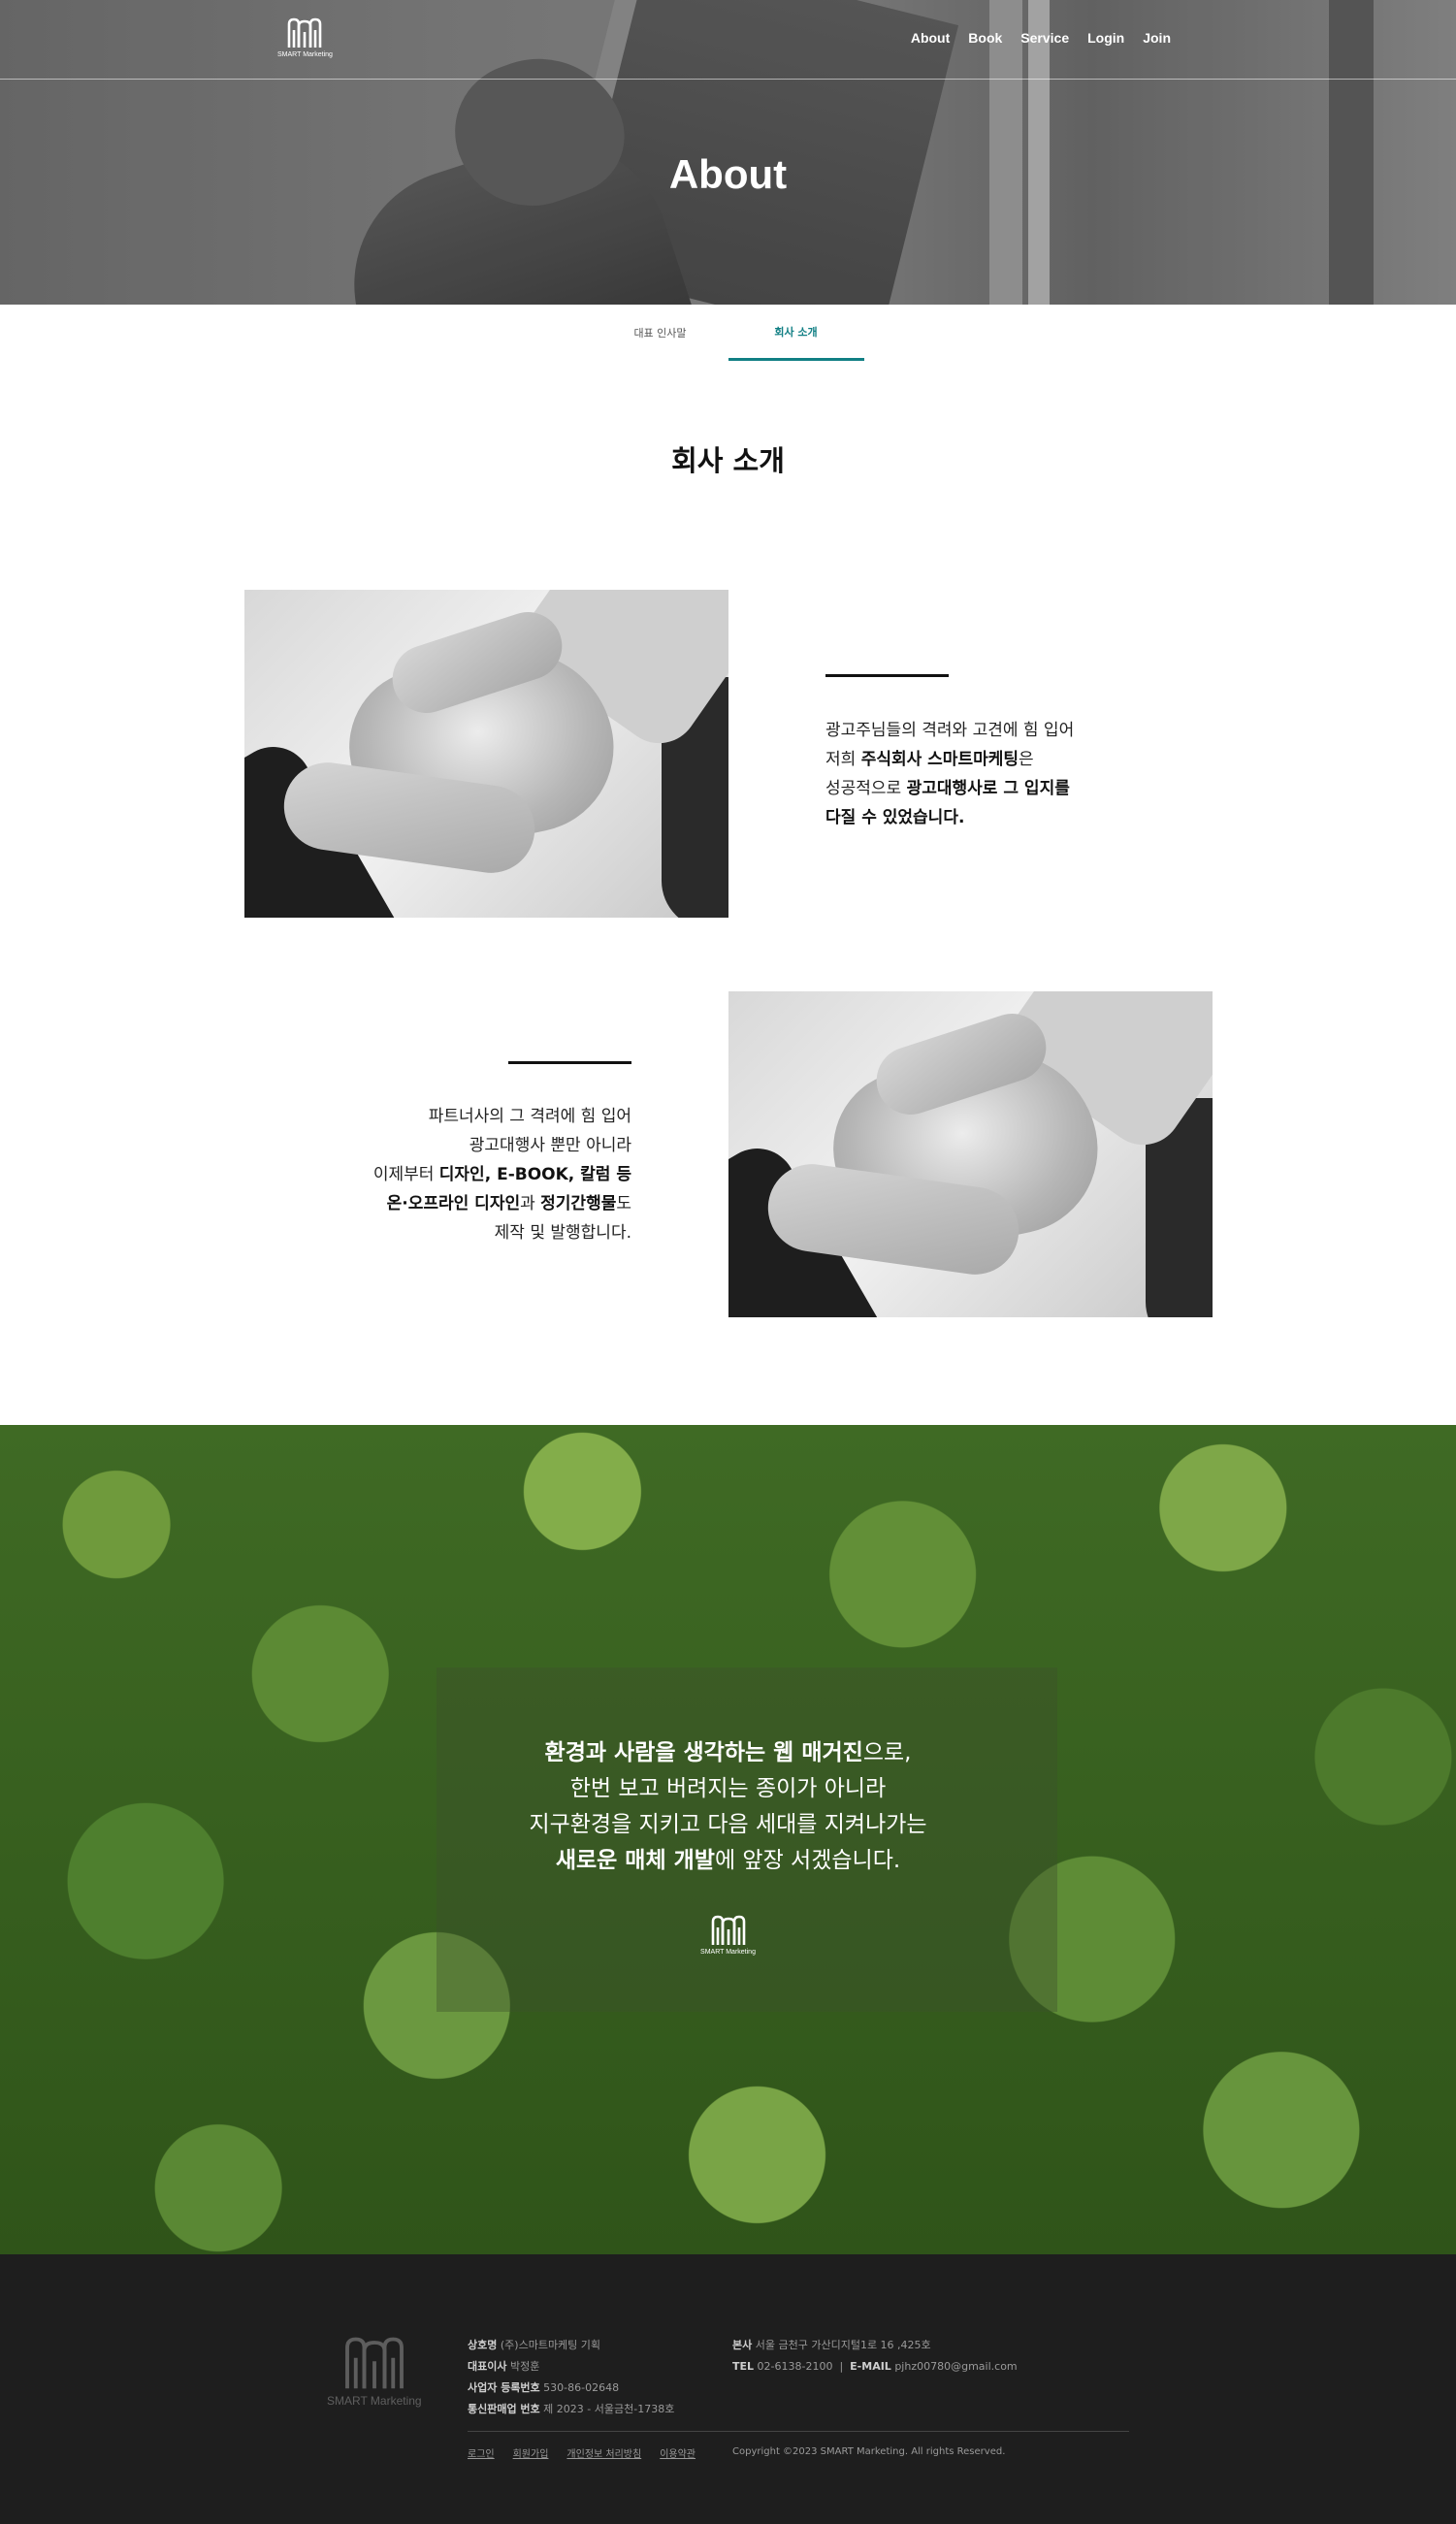 The image size is (1456, 2524). Describe the element at coordinates (678, 2452) in the screenshot. I see `footer-link-terms: 이용약관` at that location.